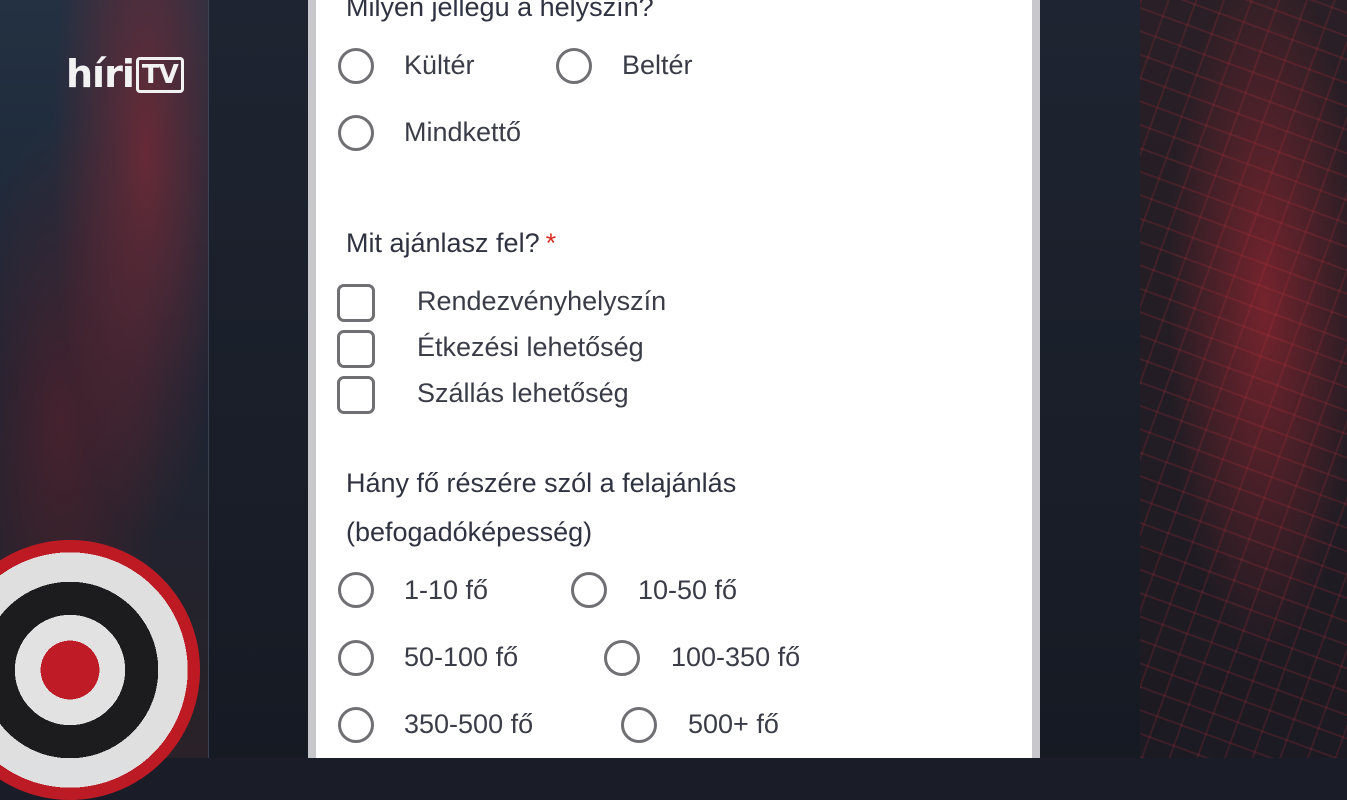 The height and width of the screenshot is (800, 1347). What do you see at coordinates (469, 532) in the screenshot?
I see `question-capacity-line2: (befogadóképesség)` at bounding box center [469, 532].